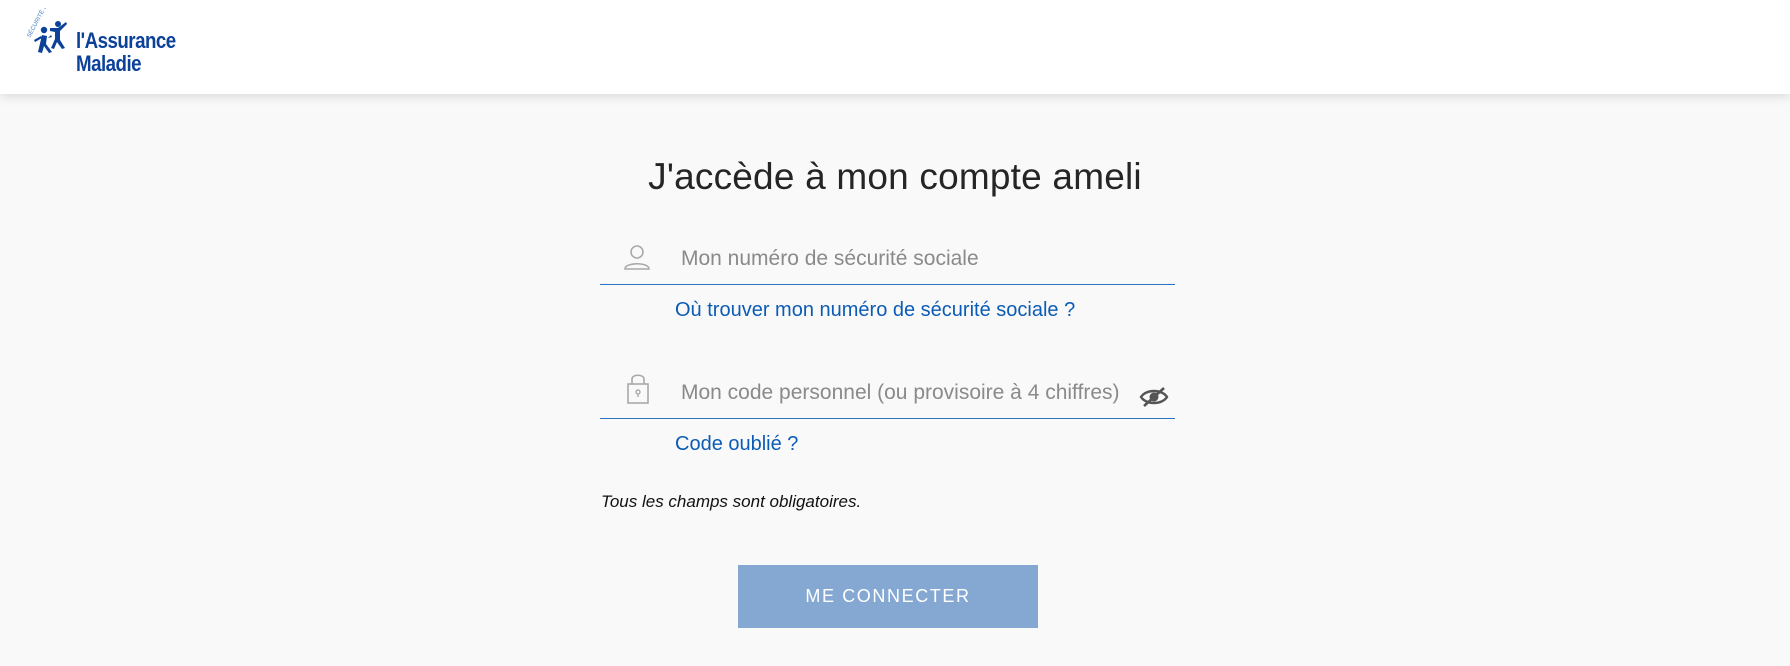 This screenshot has width=1790, height=666. I want to click on logo-wordmark: l'Assurance Maladie, so click(126, 52).